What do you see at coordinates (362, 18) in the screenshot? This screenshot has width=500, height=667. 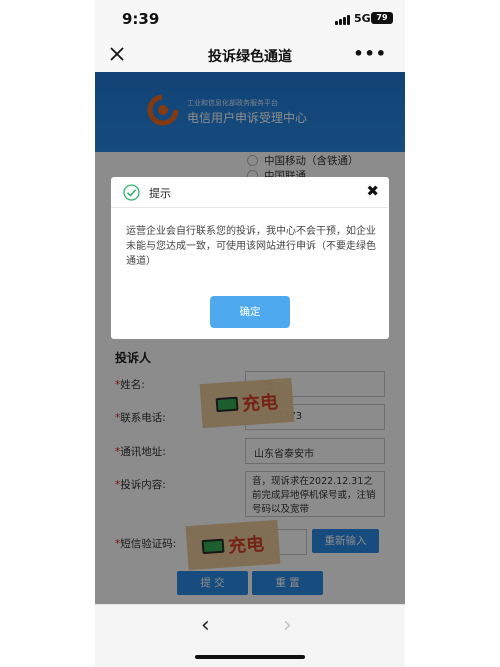 I see `network-type: 5G` at bounding box center [362, 18].